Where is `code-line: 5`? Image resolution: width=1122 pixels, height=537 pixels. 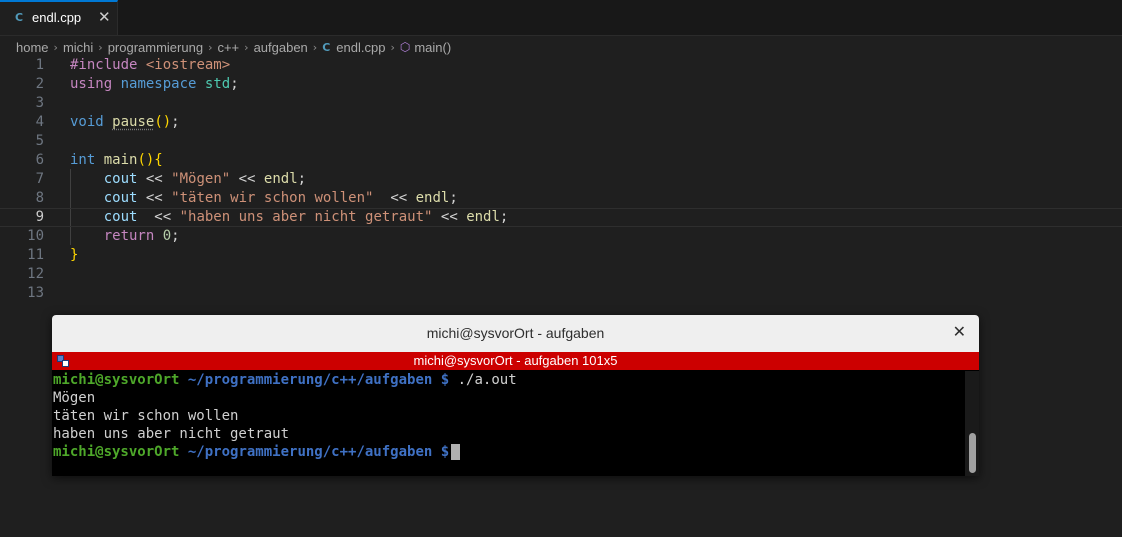
code-line: 5 is located at coordinates (561, 141).